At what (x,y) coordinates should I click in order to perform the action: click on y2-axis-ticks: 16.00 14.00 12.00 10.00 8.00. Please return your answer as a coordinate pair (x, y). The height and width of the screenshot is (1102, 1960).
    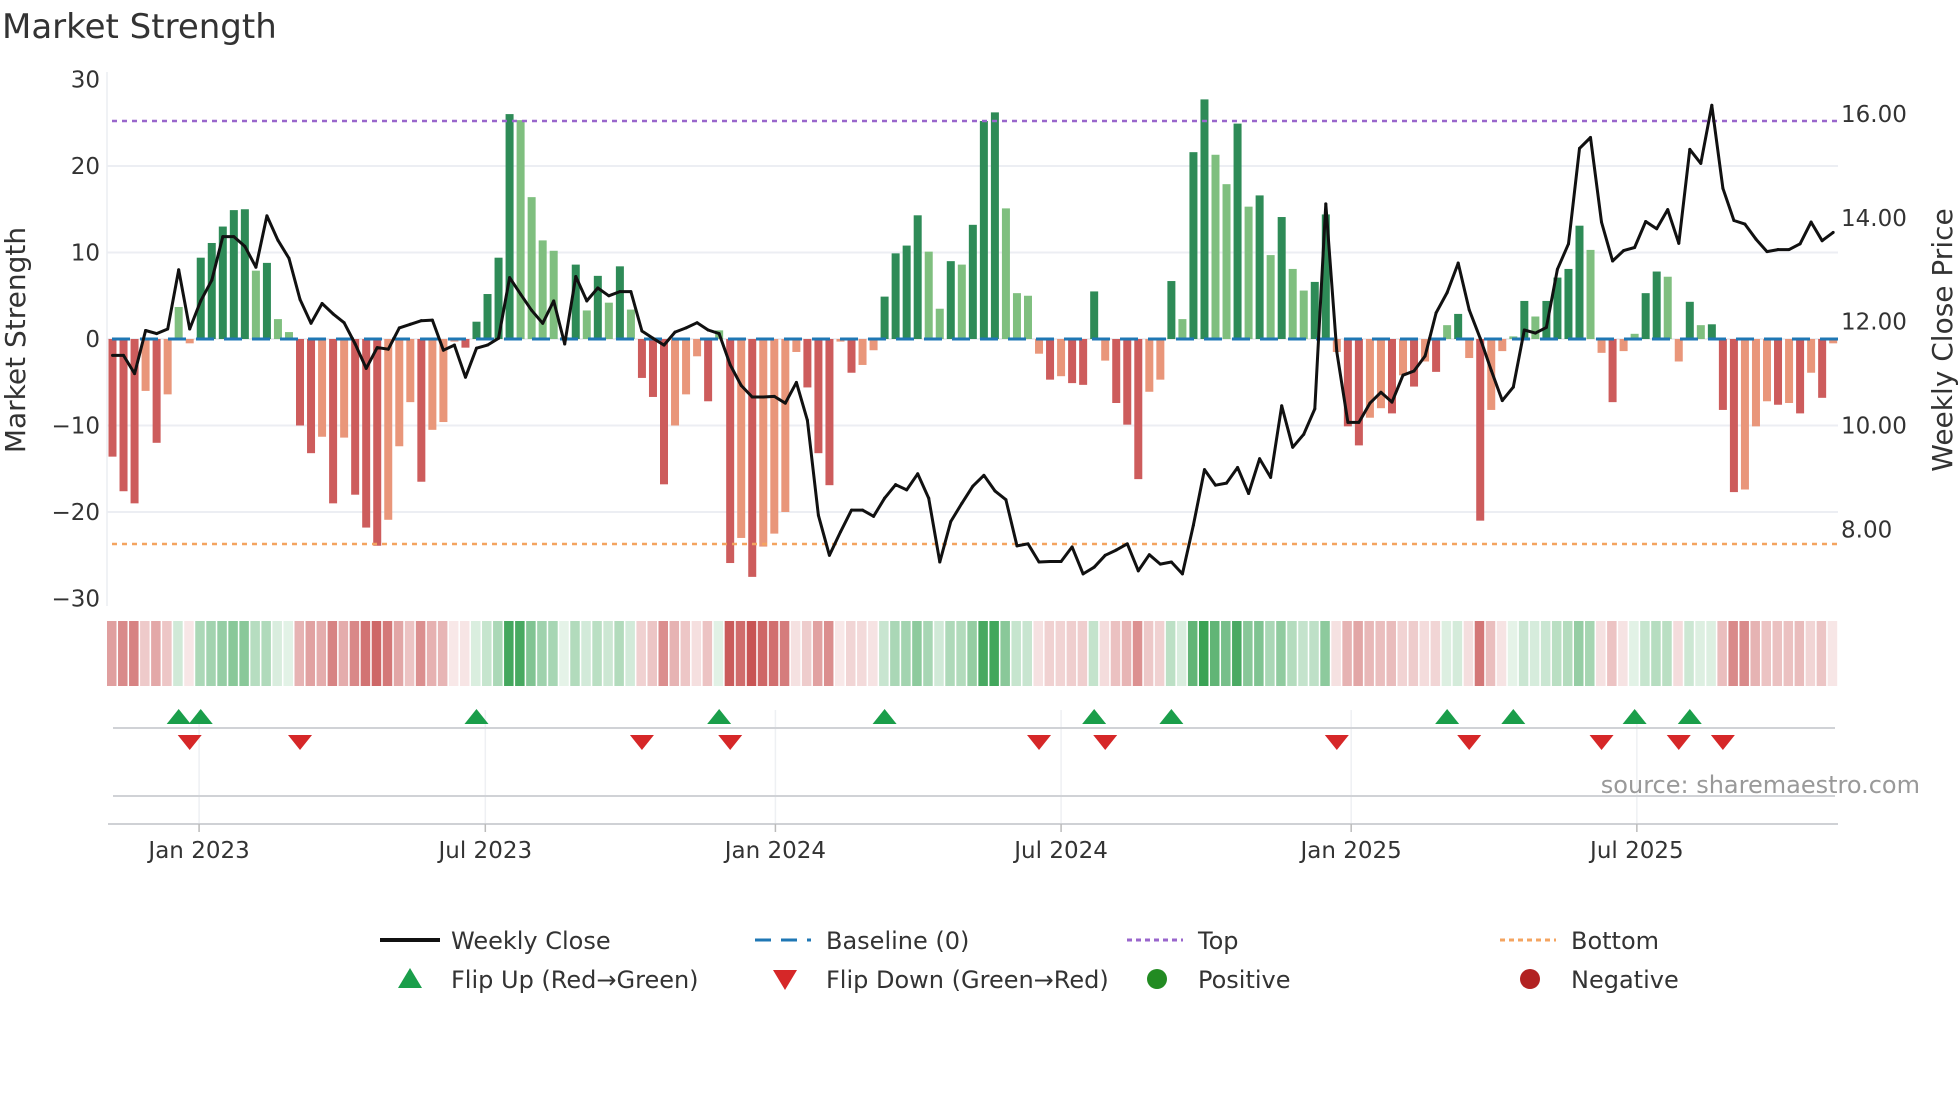
    Looking at the image, I should click on (1874, 322).